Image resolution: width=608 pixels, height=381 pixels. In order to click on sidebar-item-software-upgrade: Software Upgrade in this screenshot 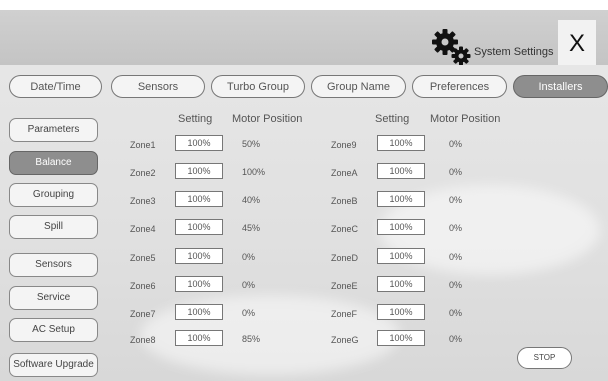, I will do `click(53, 365)`.